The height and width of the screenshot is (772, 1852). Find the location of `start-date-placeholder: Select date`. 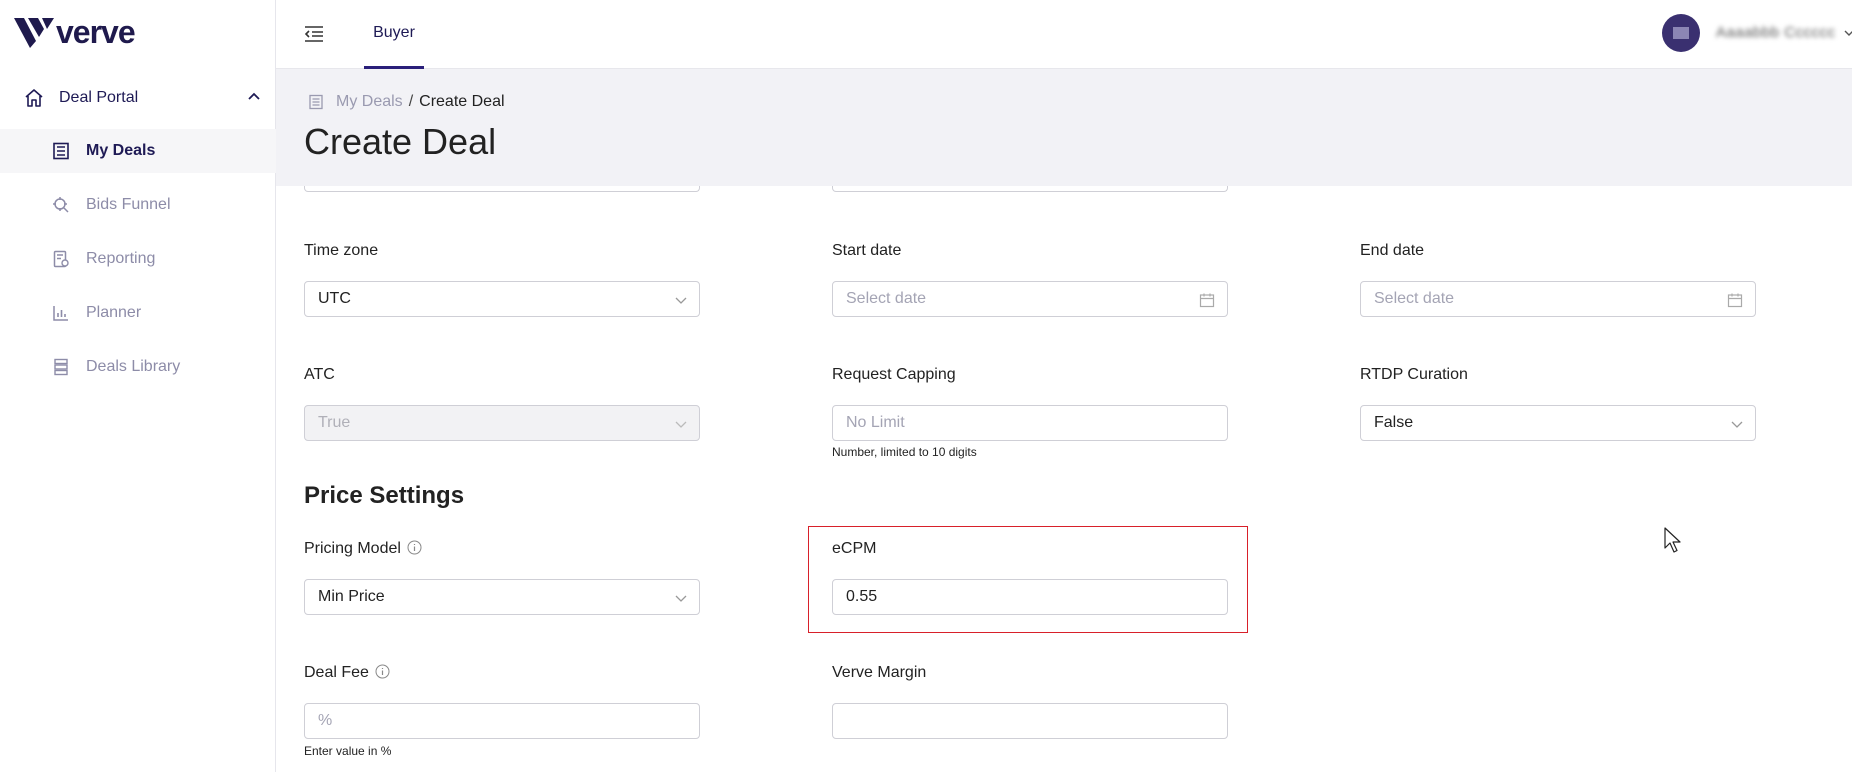

start-date-placeholder: Select date is located at coordinates (886, 298).